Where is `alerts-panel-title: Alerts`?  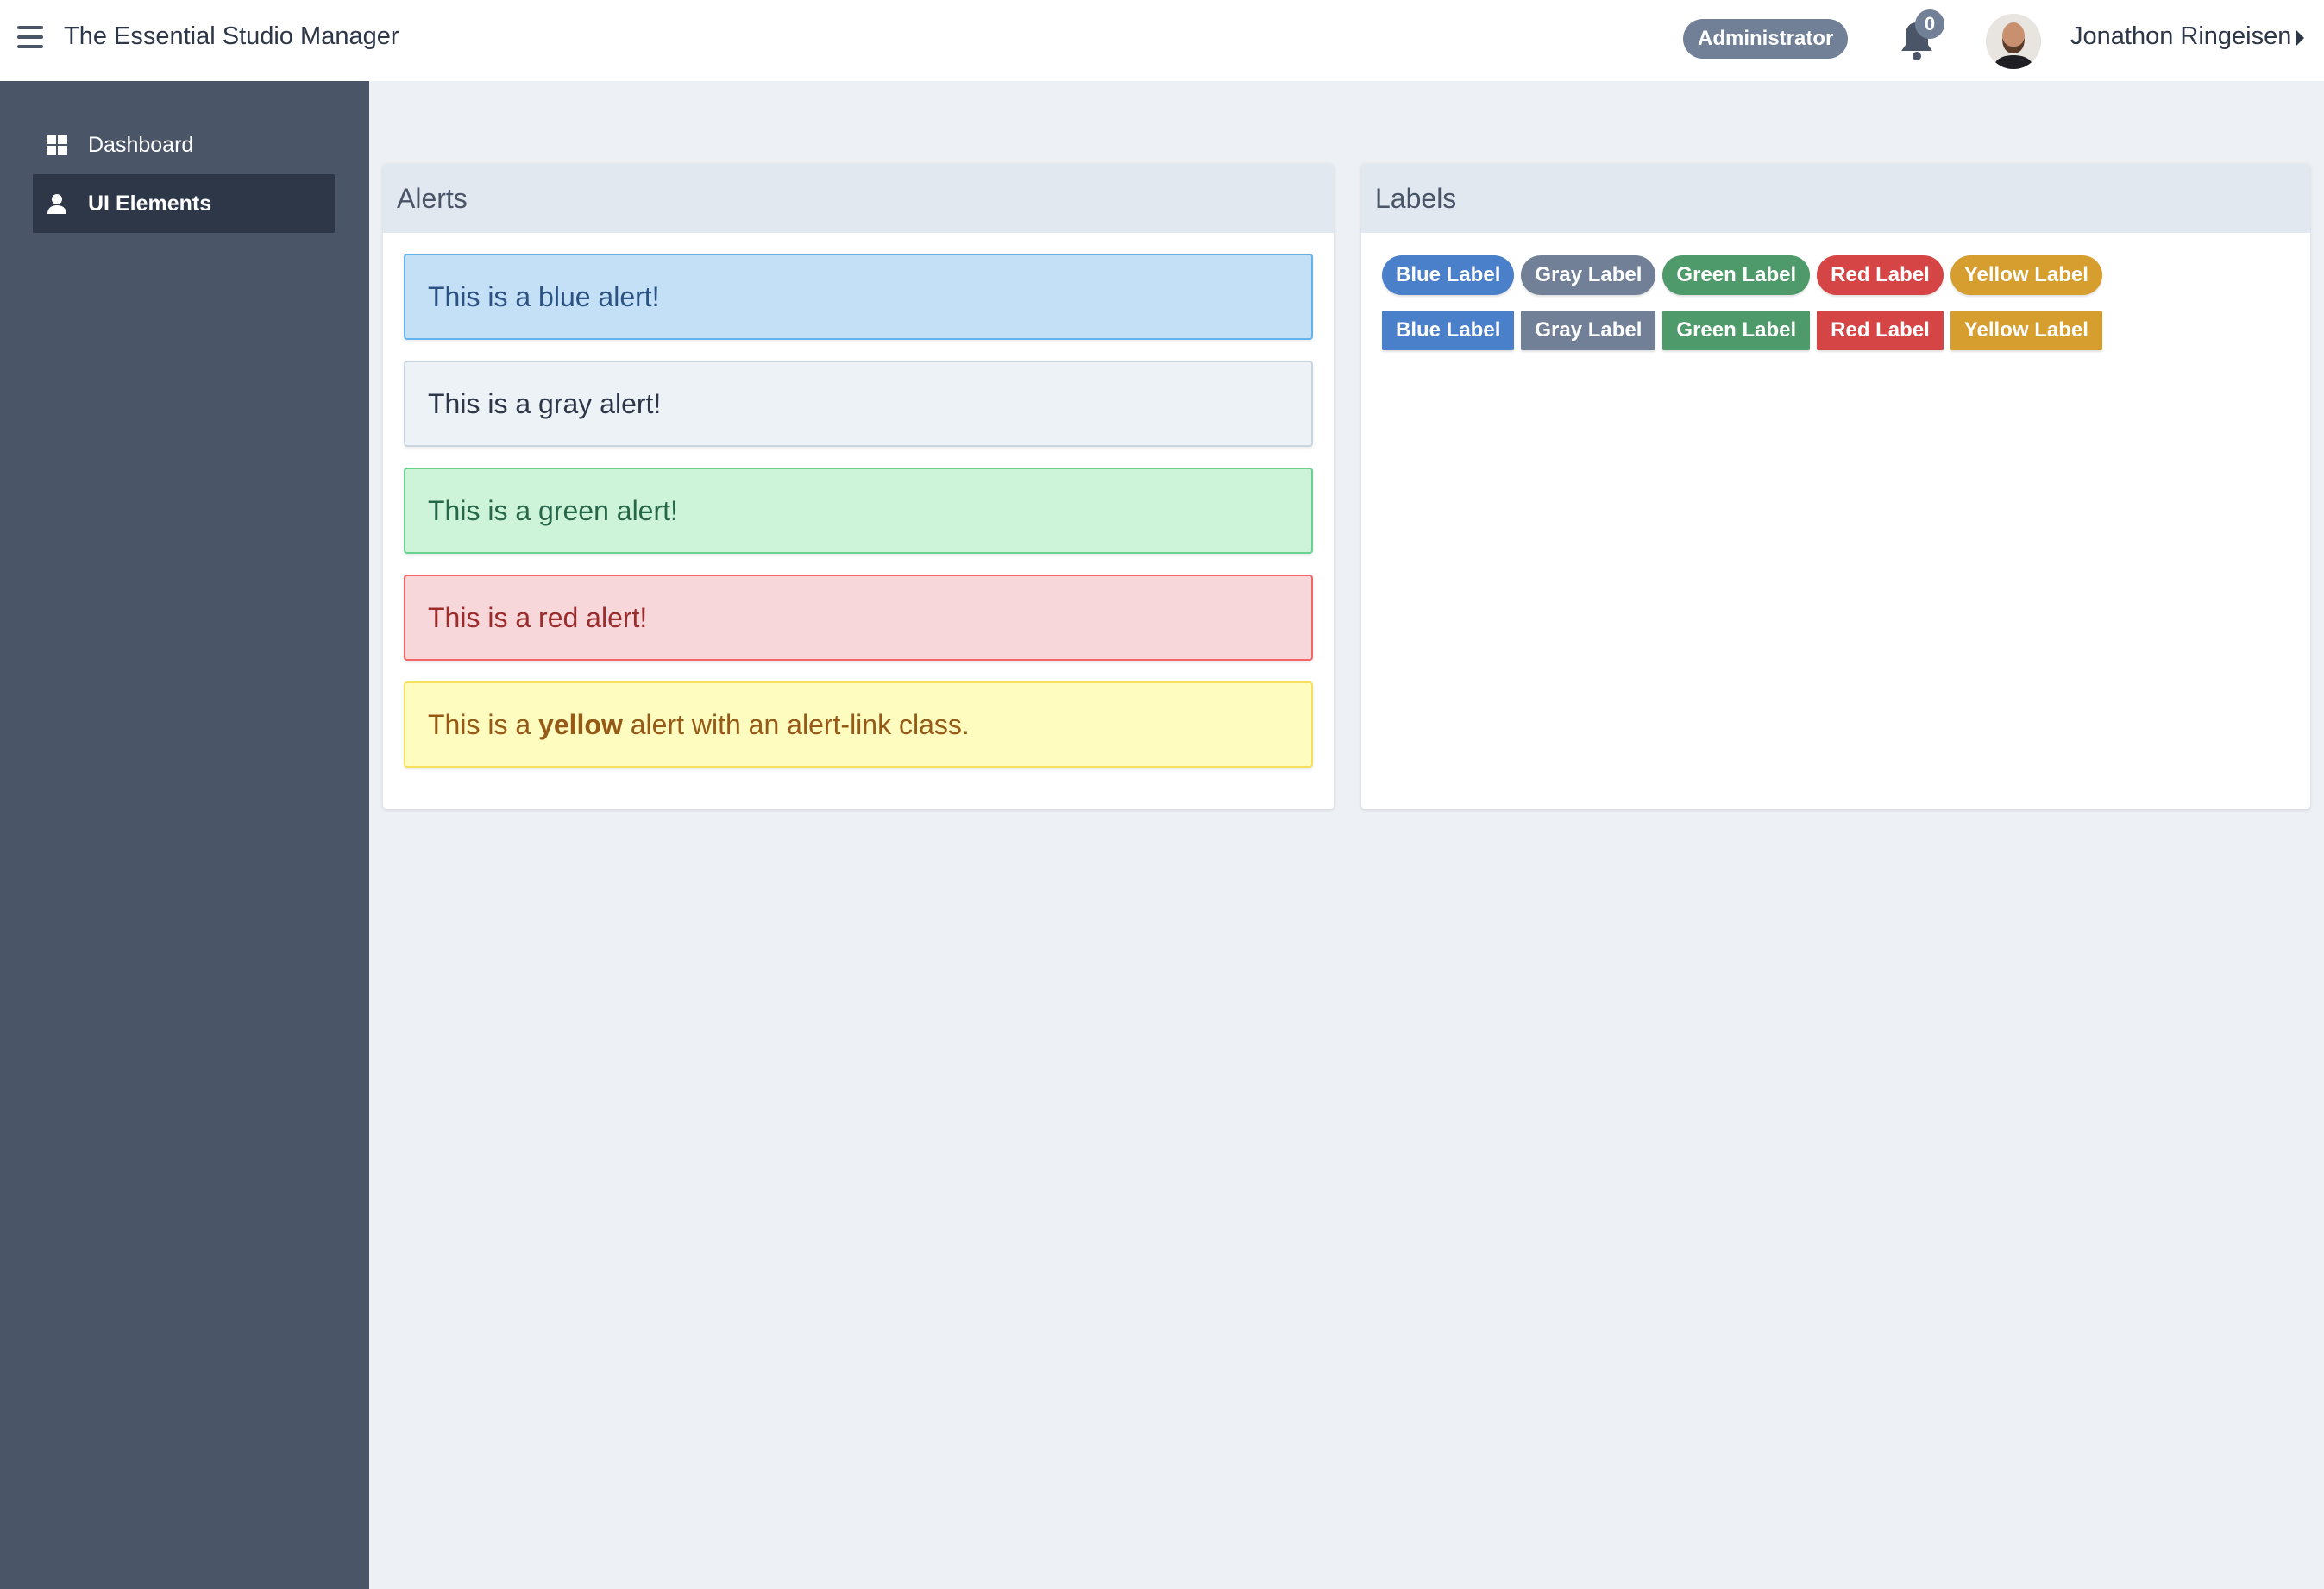
alerts-panel-title: Alerts is located at coordinates (859, 199).